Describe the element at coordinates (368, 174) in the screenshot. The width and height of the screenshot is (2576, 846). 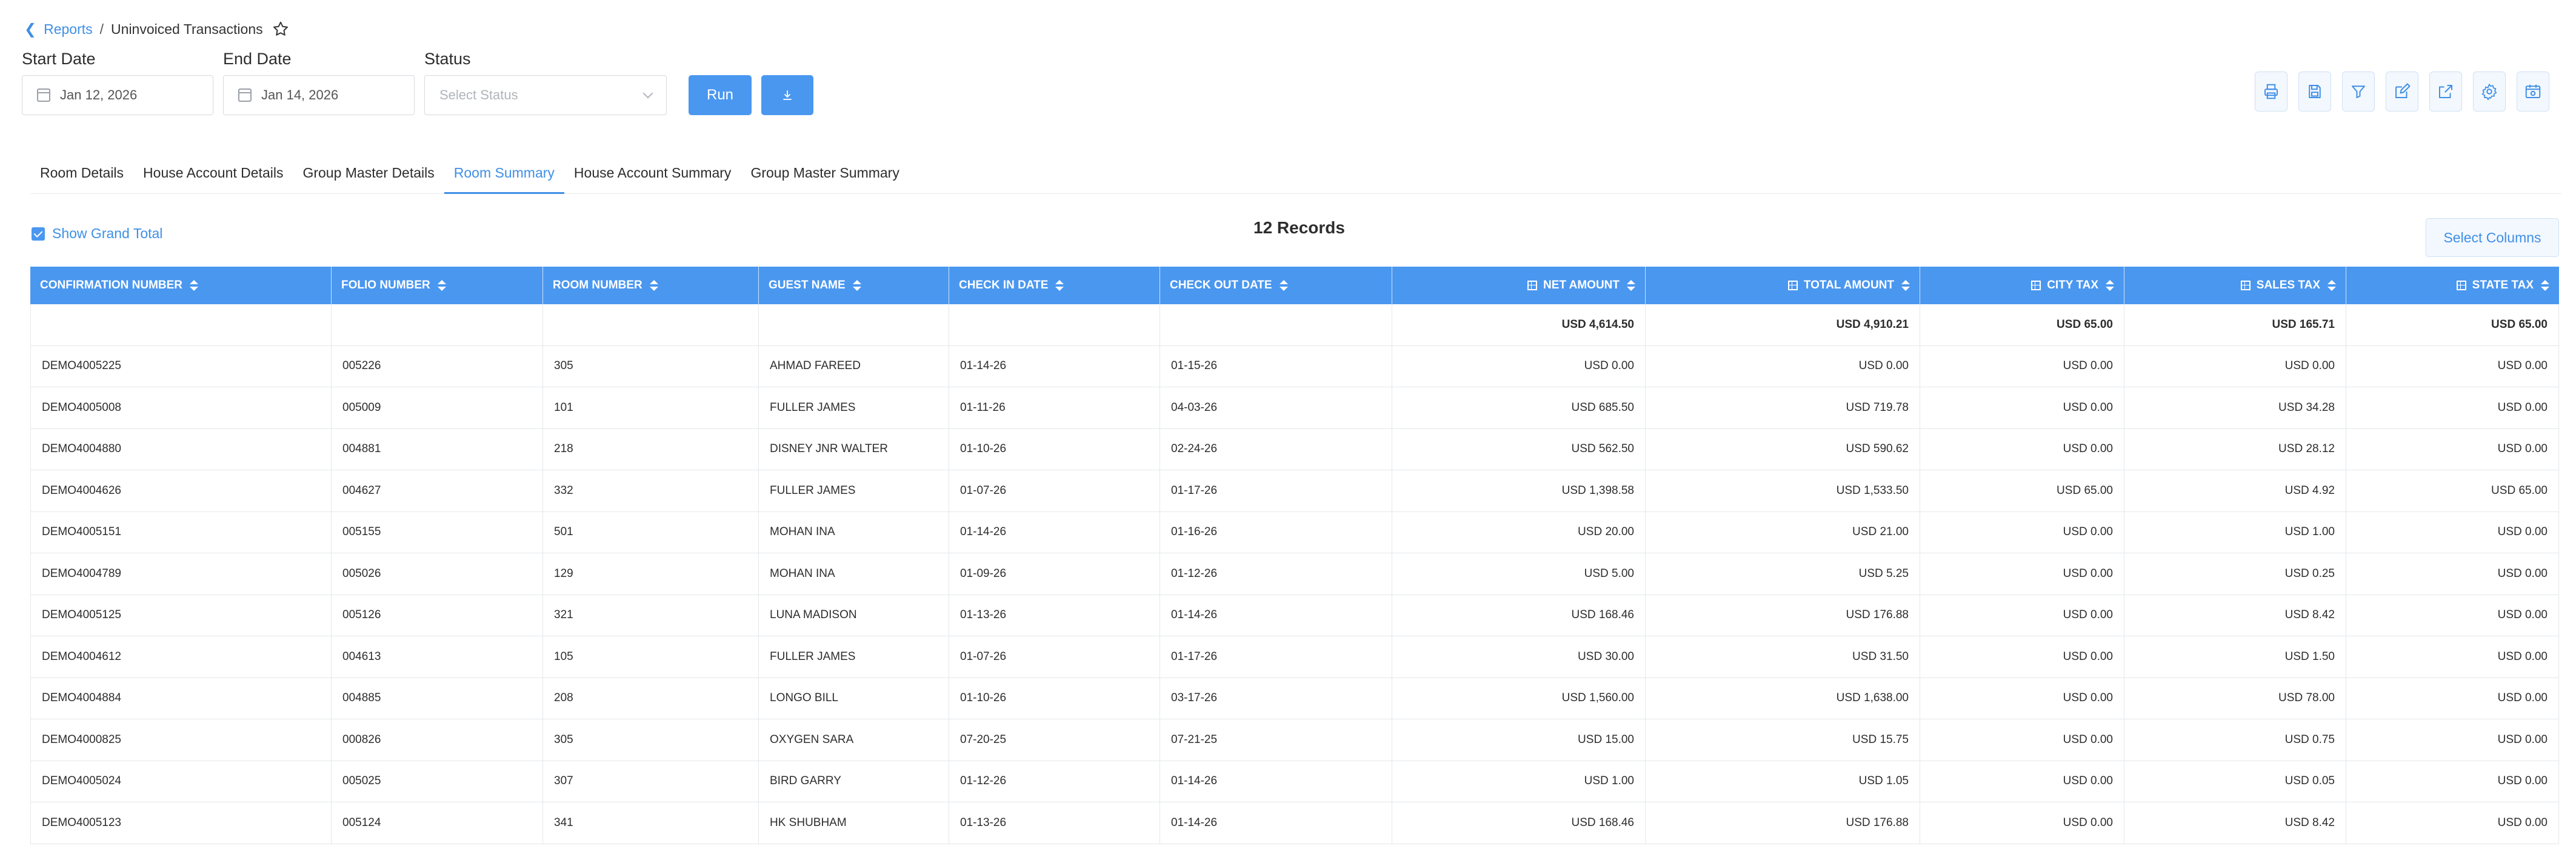
I see `tab-group-master-details: Group Master Details` at that location.